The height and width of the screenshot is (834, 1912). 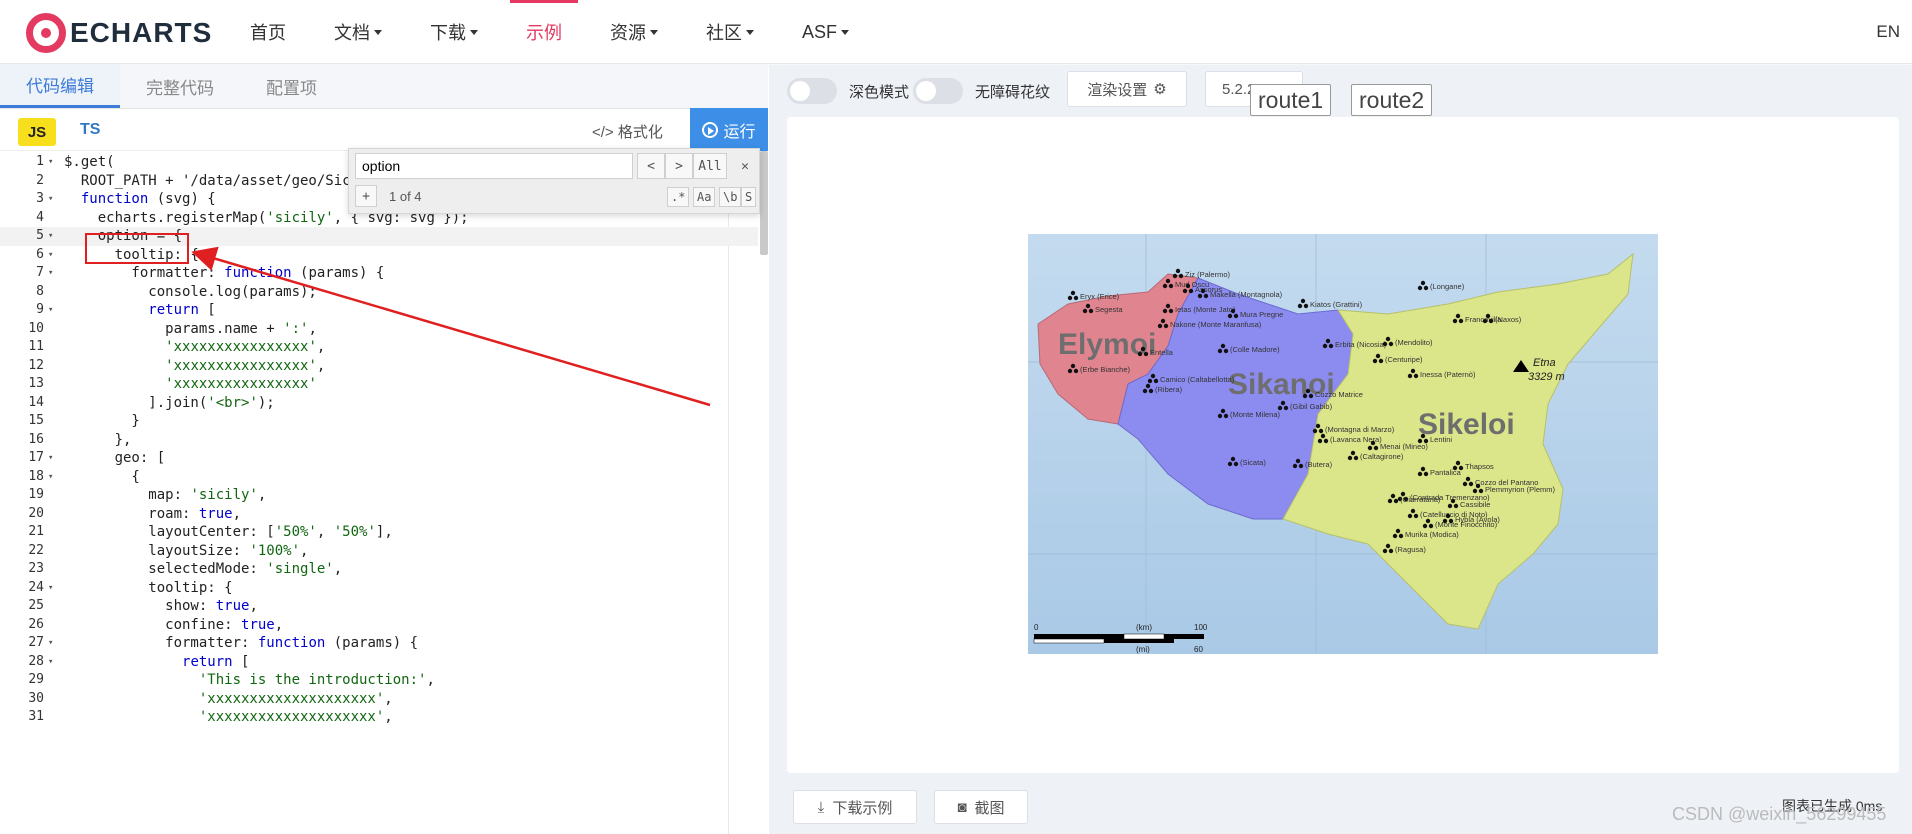 I want to click on download-label: 下载示例, so click(x=862, y=808).